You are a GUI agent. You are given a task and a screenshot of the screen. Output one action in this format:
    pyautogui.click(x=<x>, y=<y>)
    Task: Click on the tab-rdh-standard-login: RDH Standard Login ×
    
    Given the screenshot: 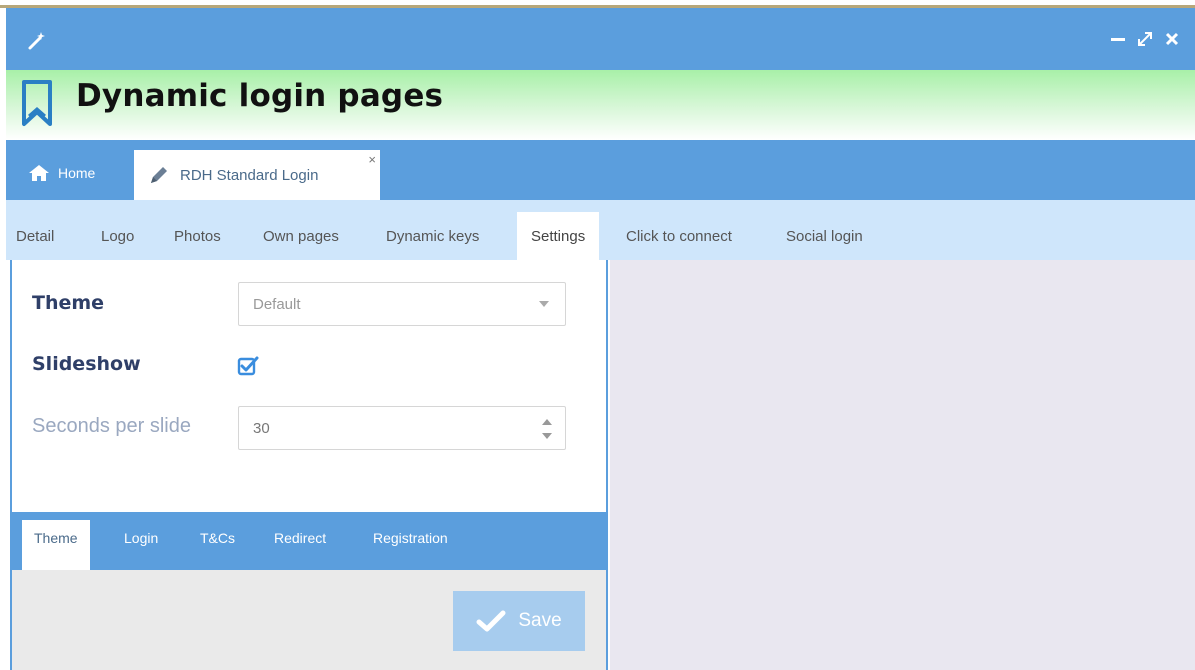 What is the action you would take?
    pyautogui.click(x=257, y=175)
    